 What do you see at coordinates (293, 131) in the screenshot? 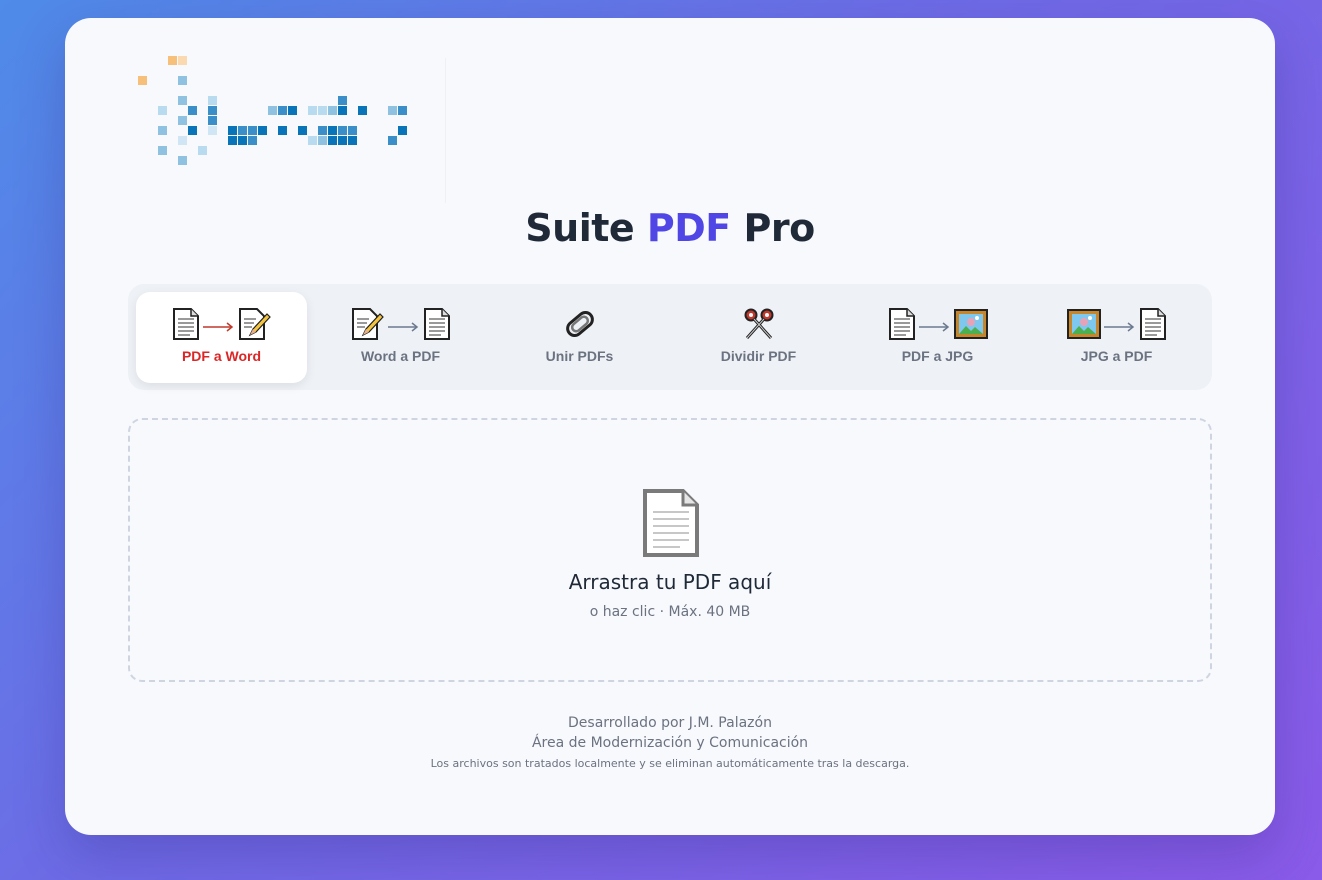
I see `organization-logo` at bounding box center [293, 131].